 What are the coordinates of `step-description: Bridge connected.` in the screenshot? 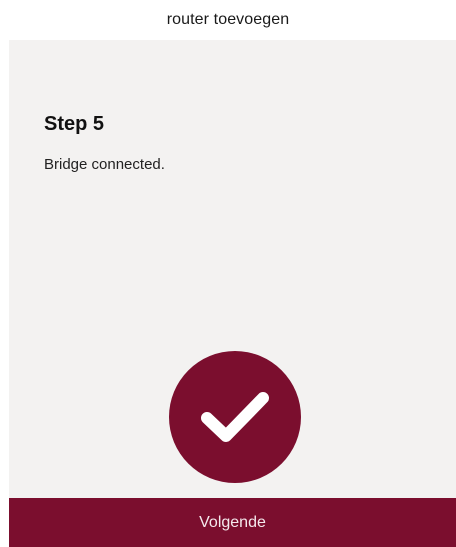 It's located at (104, 164).